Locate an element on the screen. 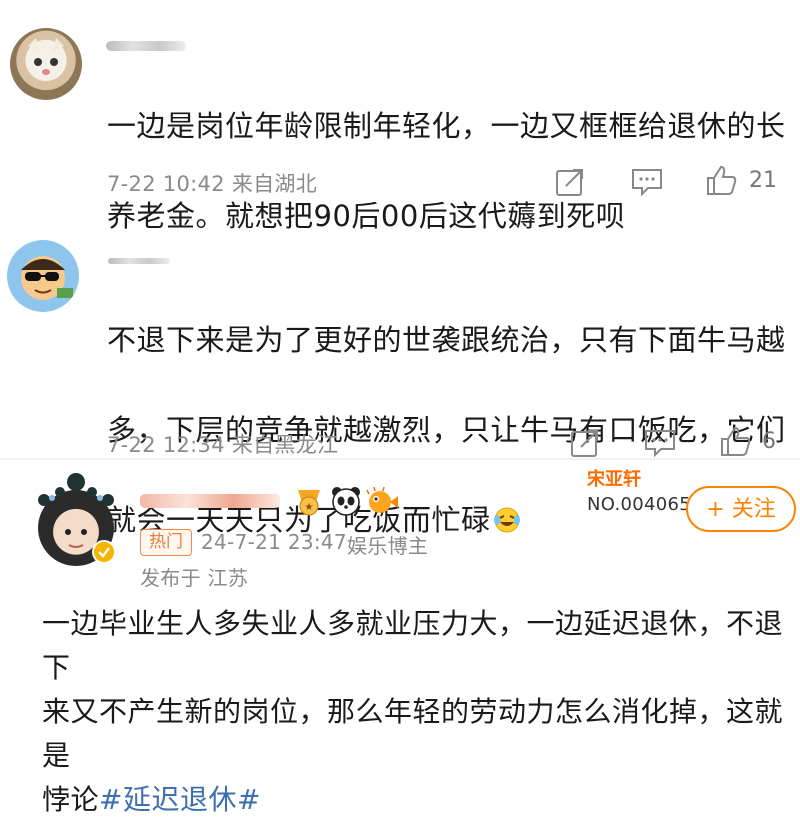 This screenshot has width=800, height=822. post-line: 一边毕业生人多失业人多就业压力大，一边延迟退休，不退下 is located at coordinates (413, 645).